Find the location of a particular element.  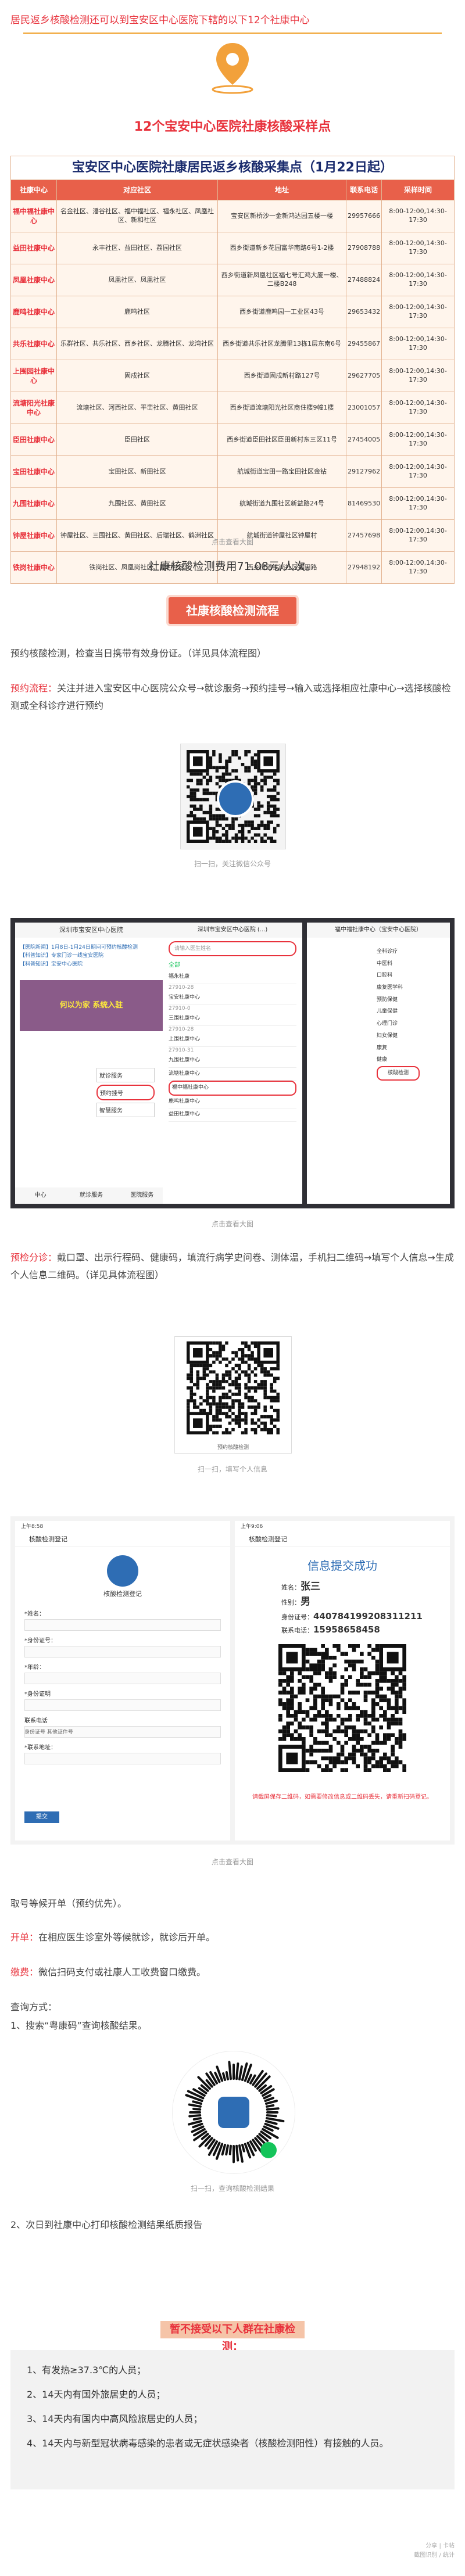

pay-label: 缴费： is located at coordinates (24, 1972).